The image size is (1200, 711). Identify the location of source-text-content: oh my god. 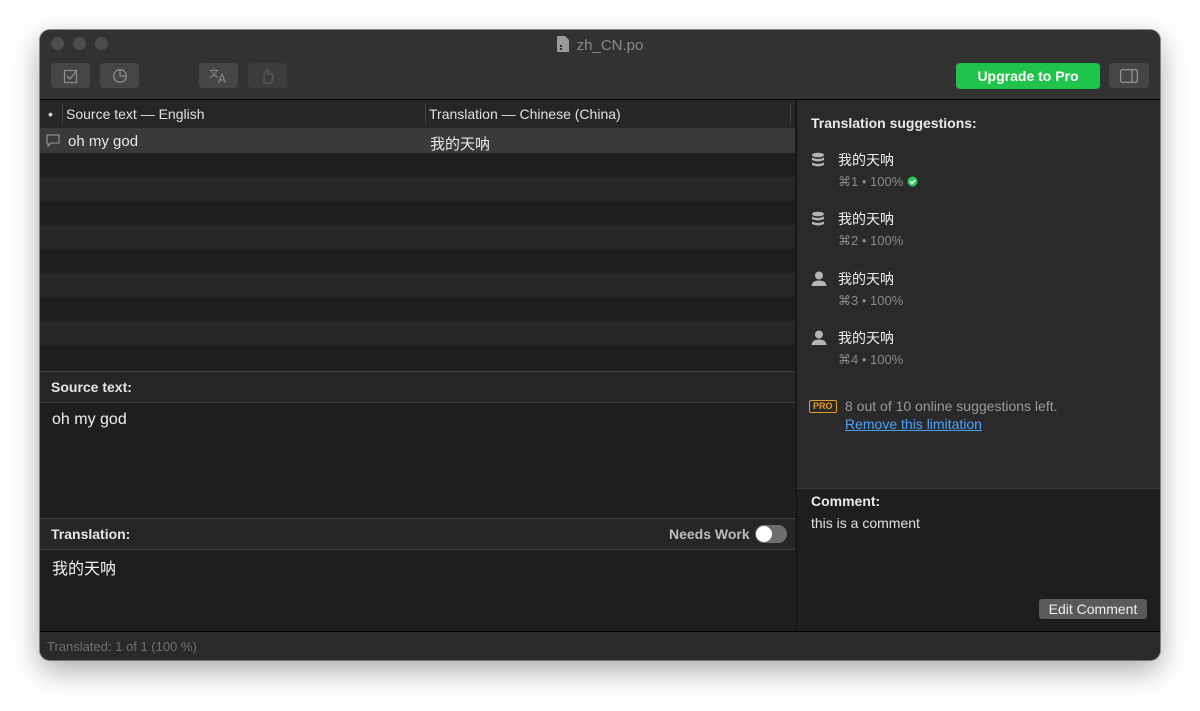
(89, 419).